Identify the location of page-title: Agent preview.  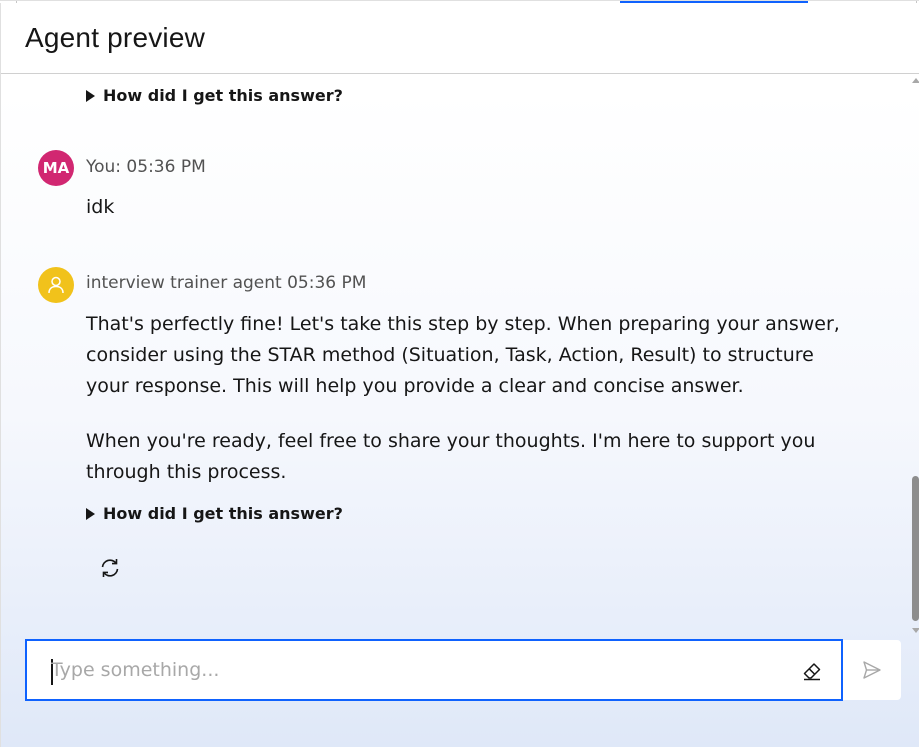
(115, 37).